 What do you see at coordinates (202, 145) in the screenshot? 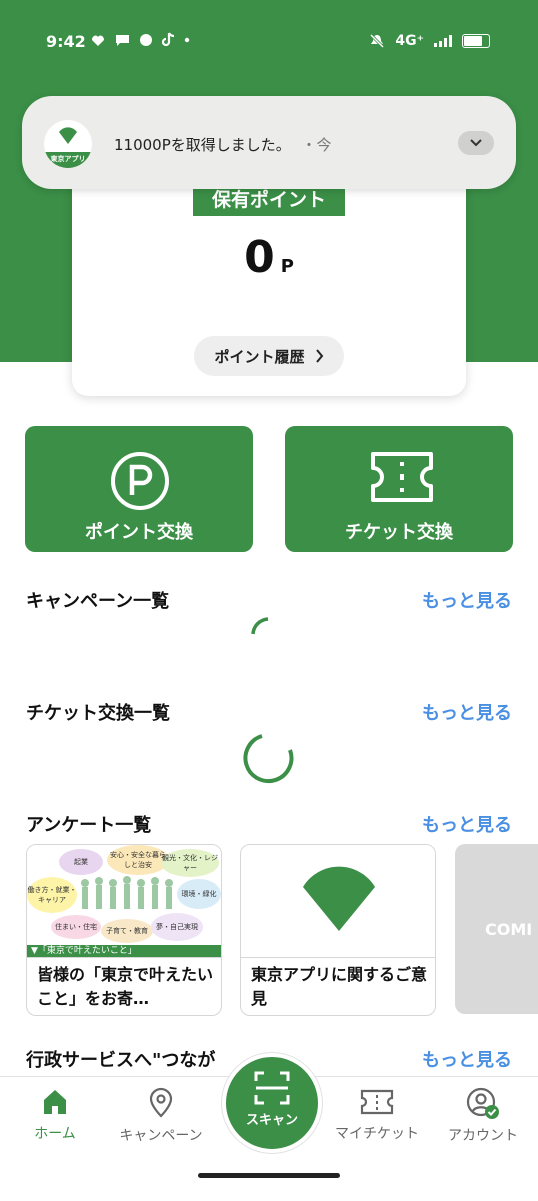
I see `notification-message: 11000Pを取得しました。` at bounding box center [202, 145].